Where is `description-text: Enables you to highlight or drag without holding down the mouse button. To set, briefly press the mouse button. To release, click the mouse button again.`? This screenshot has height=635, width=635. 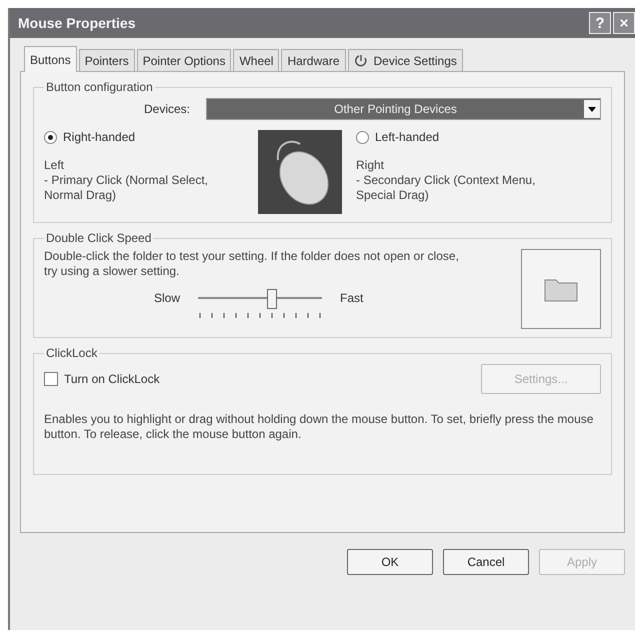
description-text: Enables you to highlight or drag without holding down the mouse button. To set, briefly press the mouse button. To release, click the mouse button again. is located at coordinates (319, 427).